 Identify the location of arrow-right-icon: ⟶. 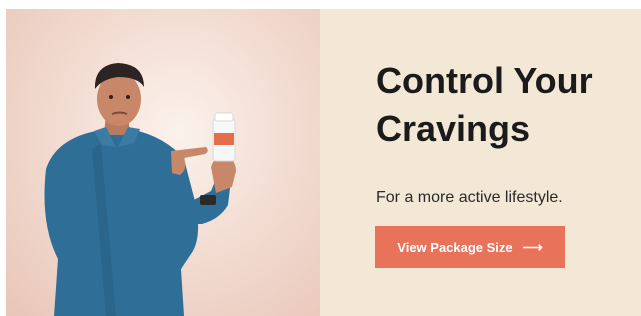
(532, 247).